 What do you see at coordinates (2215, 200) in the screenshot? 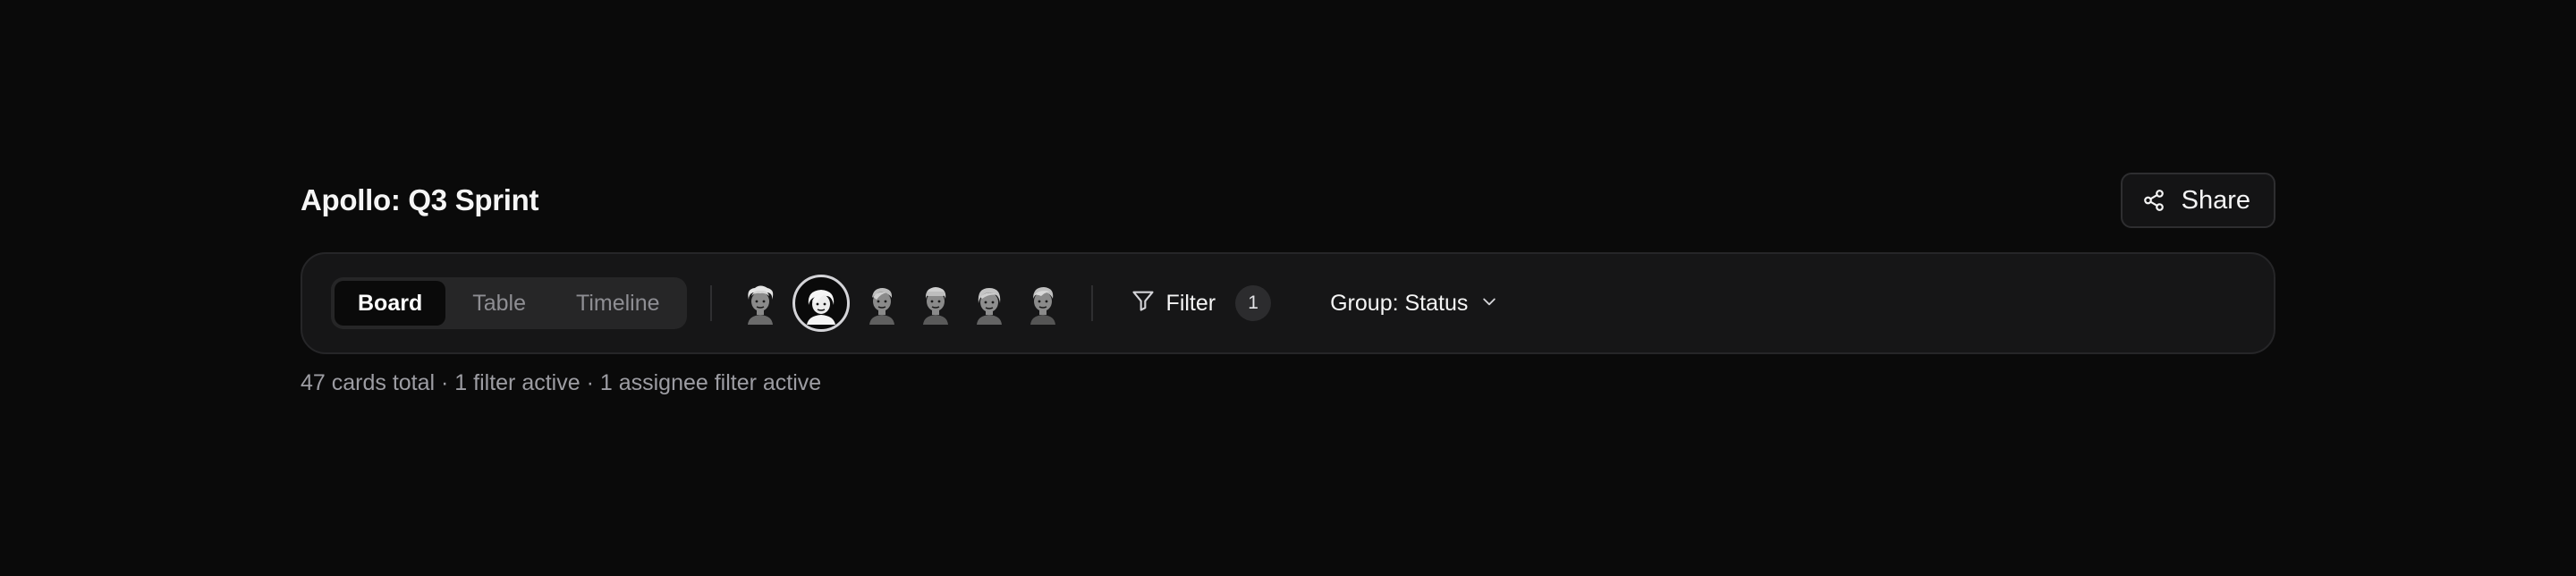
I see `share-label: Share` at bounding box center [2215, 200].